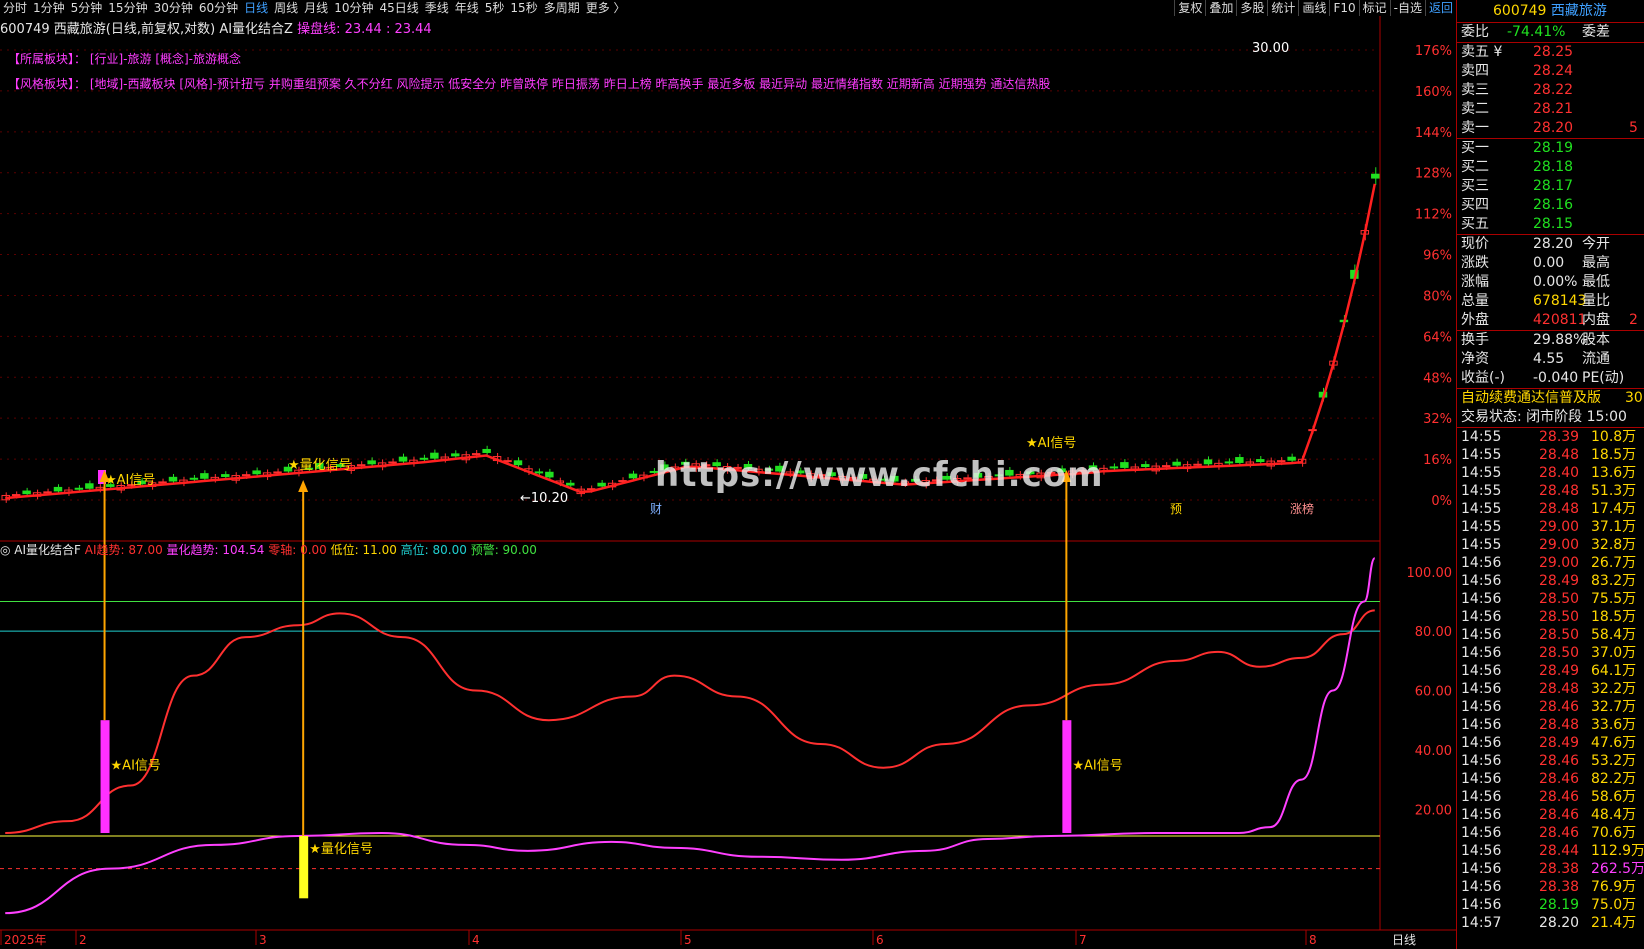  What do you see at coordinates (1083, 940) in the screenshot?
I see `x-axis-label: 7` at bounding box center [1083, 940].